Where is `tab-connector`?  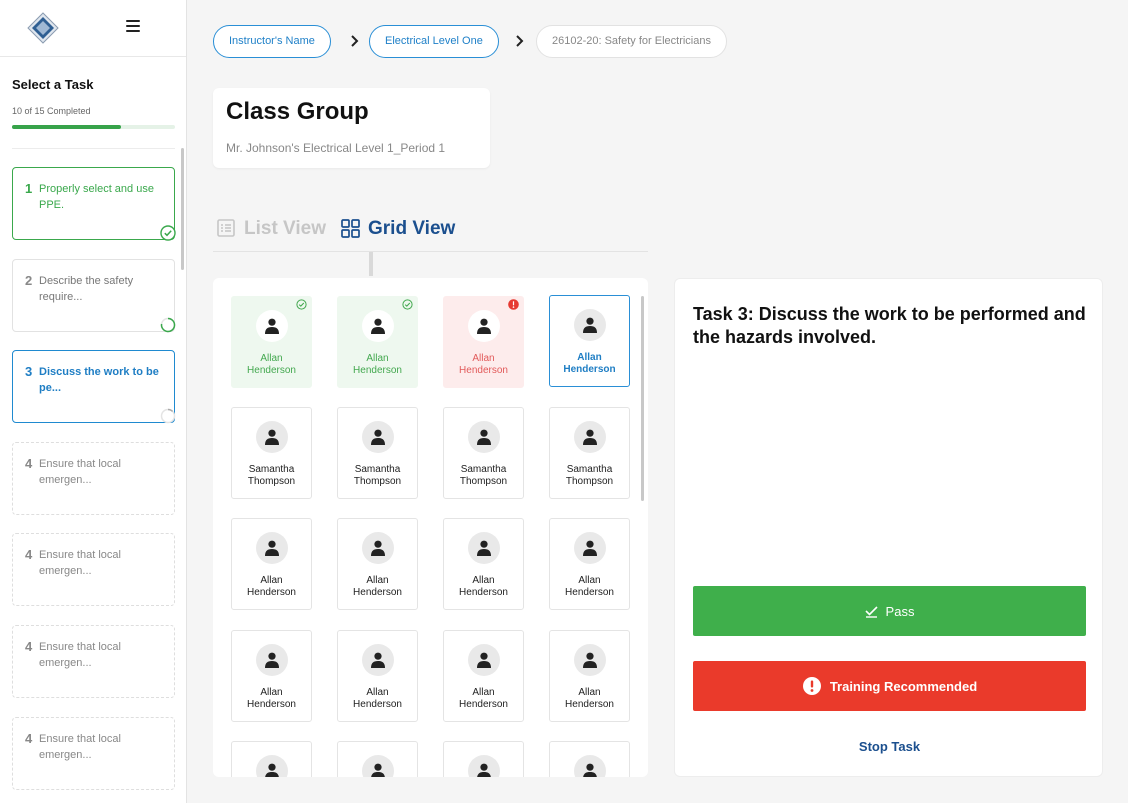
tab-connector is located at coordinates (371, 264).